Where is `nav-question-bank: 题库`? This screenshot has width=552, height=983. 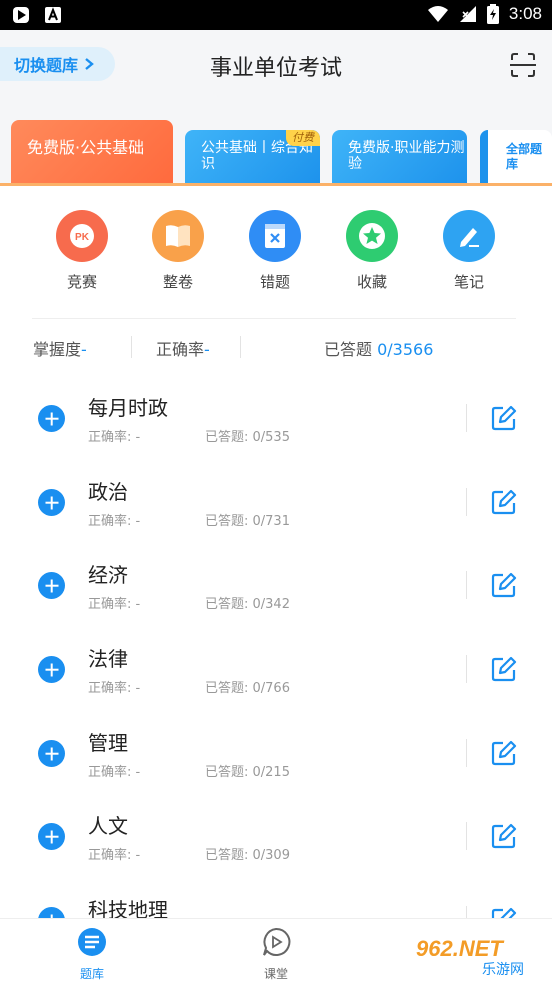 nav-question-bank: 题库 is located at coordinates (92, 954).